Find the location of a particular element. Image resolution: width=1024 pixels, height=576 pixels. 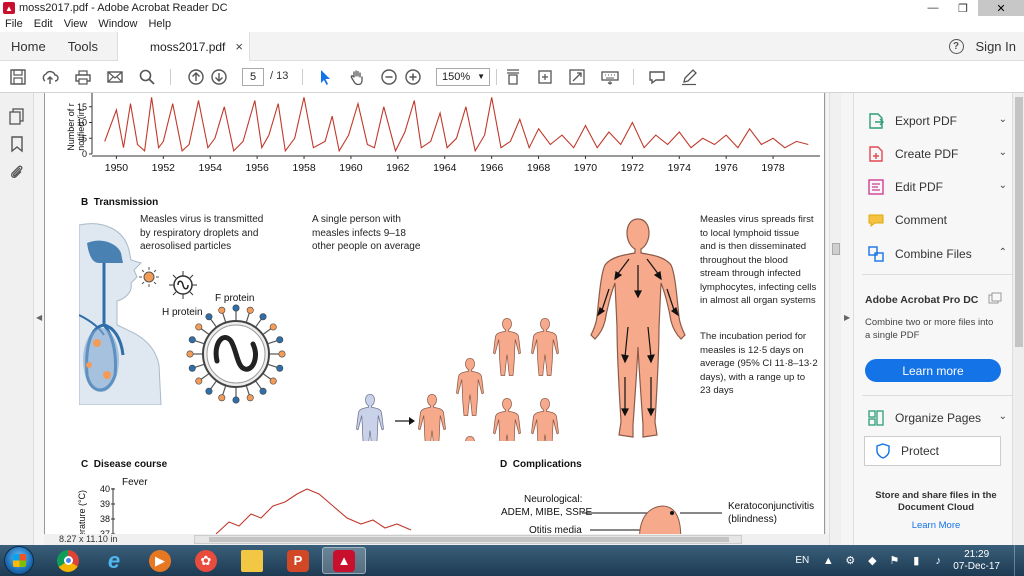

export-pdf-item: Export PDF ⌄ is located at coordinates (937, 121).